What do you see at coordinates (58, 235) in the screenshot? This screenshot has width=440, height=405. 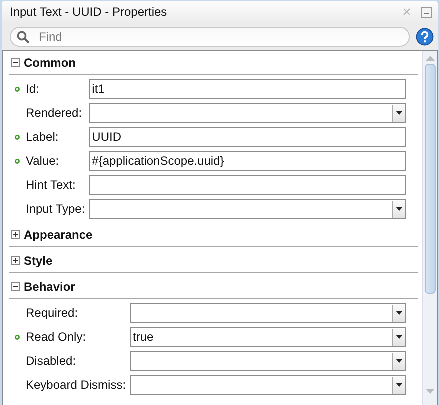 I see `section-title: Appearance` at bounding box center [58, 235].